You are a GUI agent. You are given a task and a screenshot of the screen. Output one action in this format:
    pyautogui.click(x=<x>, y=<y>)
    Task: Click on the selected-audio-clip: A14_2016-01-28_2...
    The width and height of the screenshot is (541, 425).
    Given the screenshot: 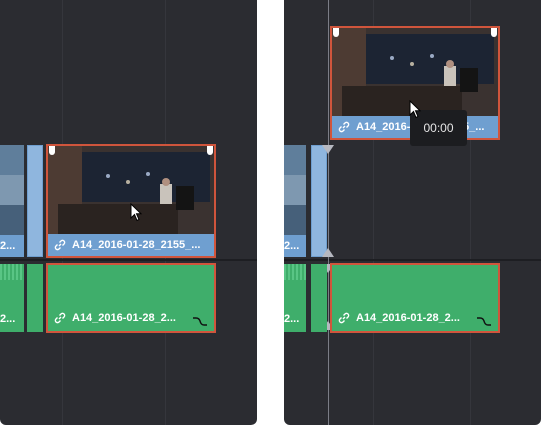 What is the action you would take?
    pyautogui.click(x=131, y=298)
    